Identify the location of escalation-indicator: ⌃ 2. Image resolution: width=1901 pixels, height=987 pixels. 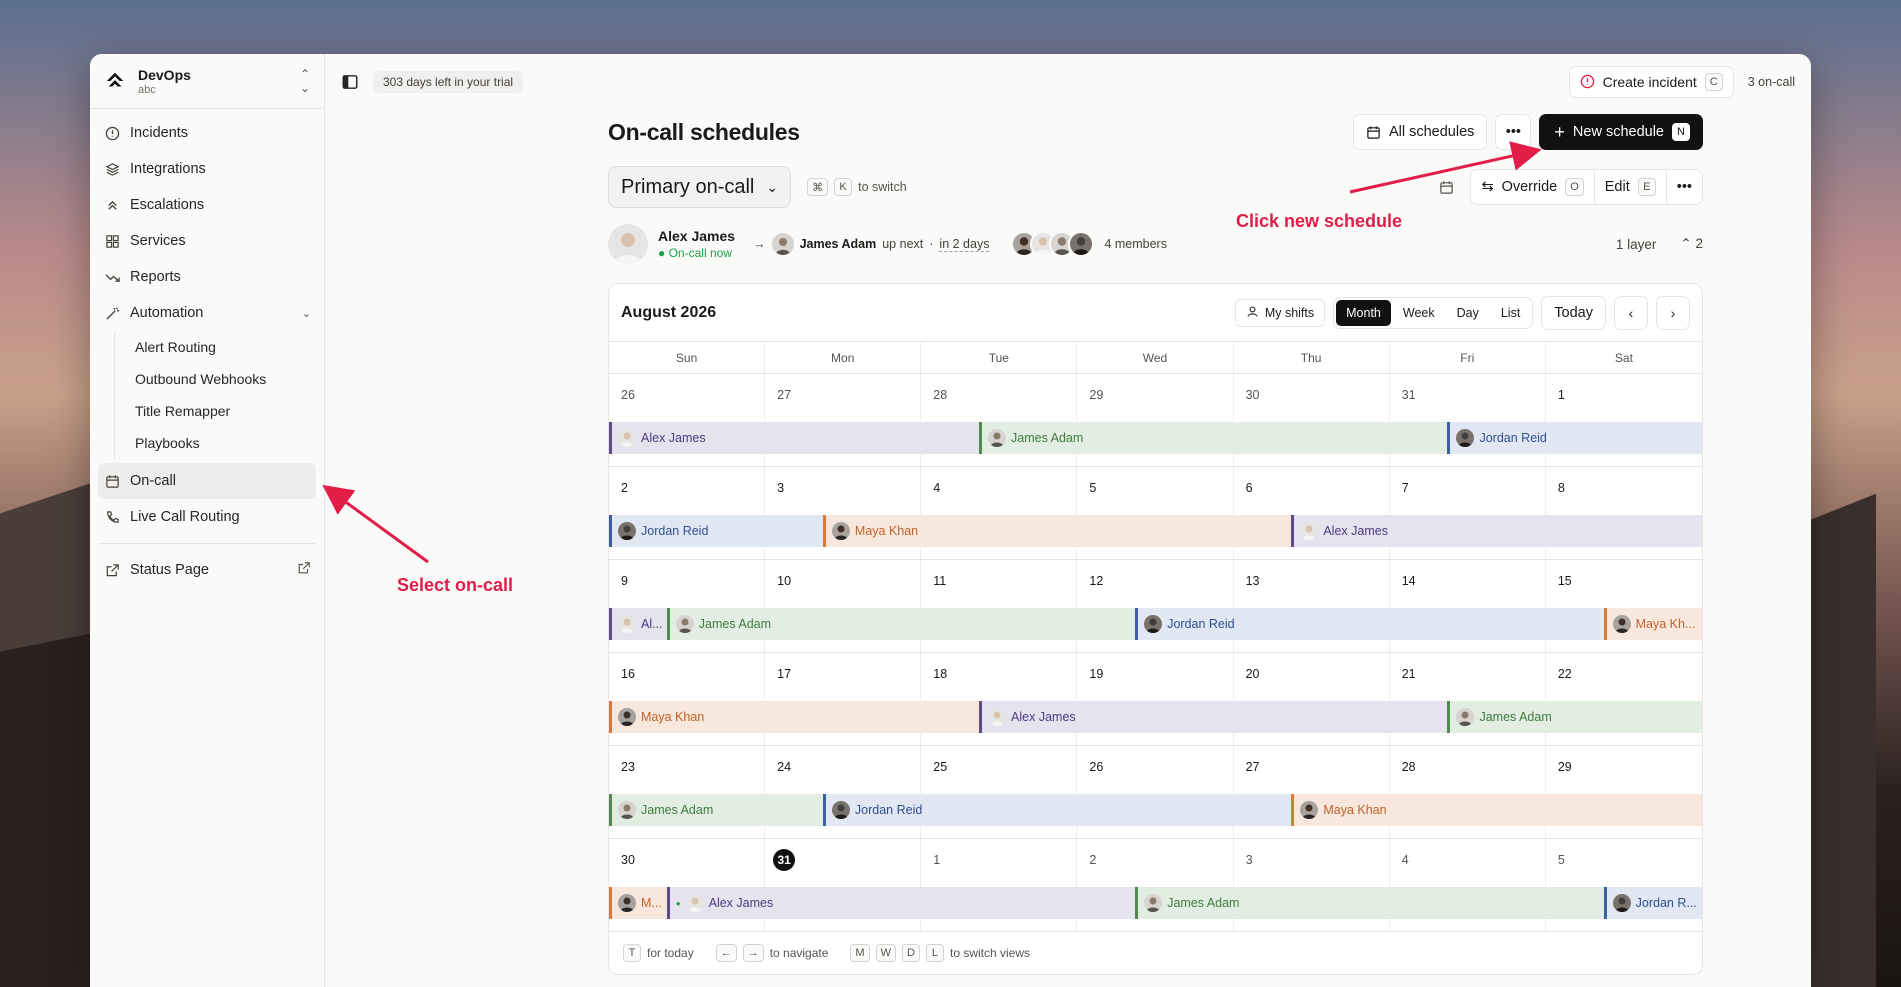
(1691, 244).